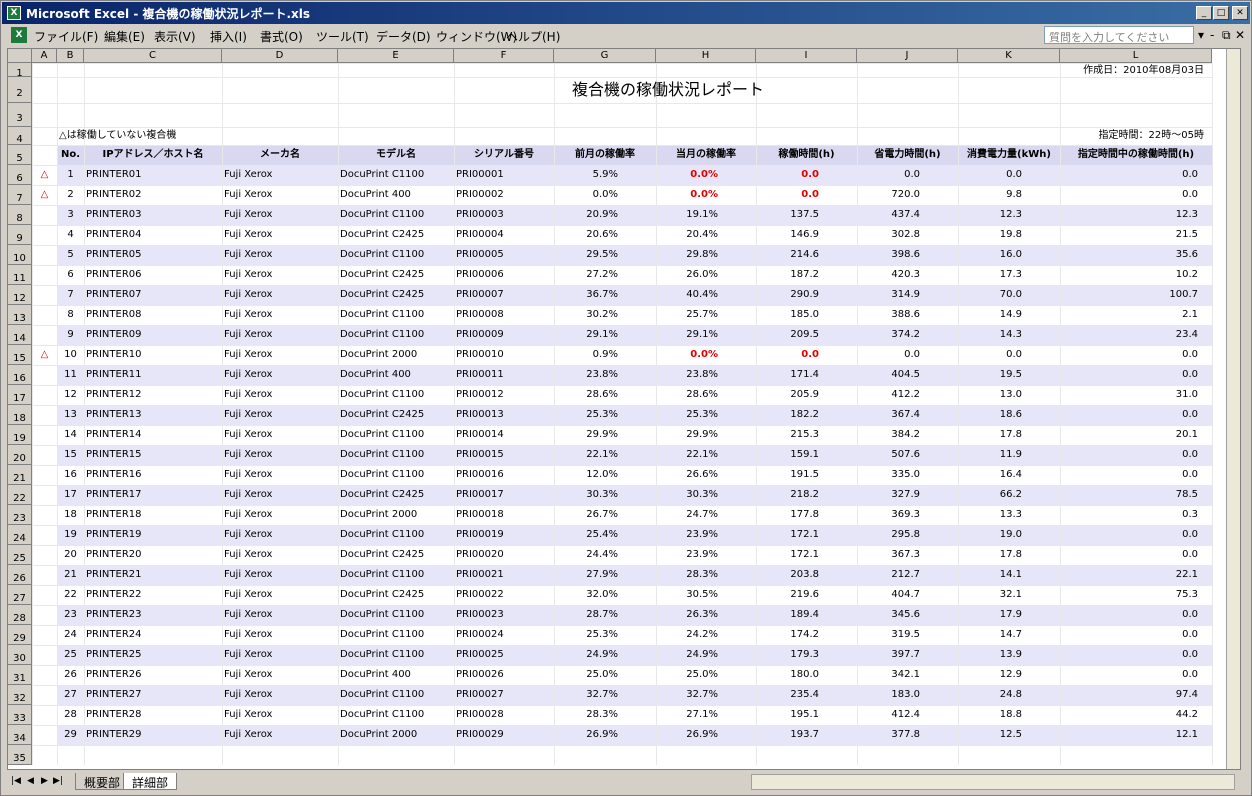 The width and height of the screenshot is (1252, 796). What do you see at coordinates (907, 335) in the screenshot?
I see `cell-save: 374.2` at bounding box center [907, 335].